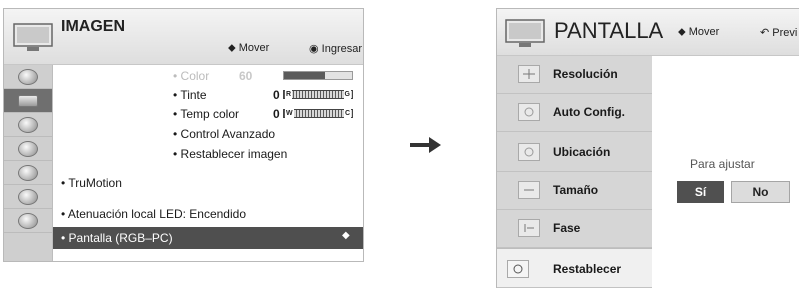 The width and height of the screenshot is (799, 288). I want to click on screen-rgb-pc-item: • Pantalla (RGB–PC) ◆, so click(208, 238).